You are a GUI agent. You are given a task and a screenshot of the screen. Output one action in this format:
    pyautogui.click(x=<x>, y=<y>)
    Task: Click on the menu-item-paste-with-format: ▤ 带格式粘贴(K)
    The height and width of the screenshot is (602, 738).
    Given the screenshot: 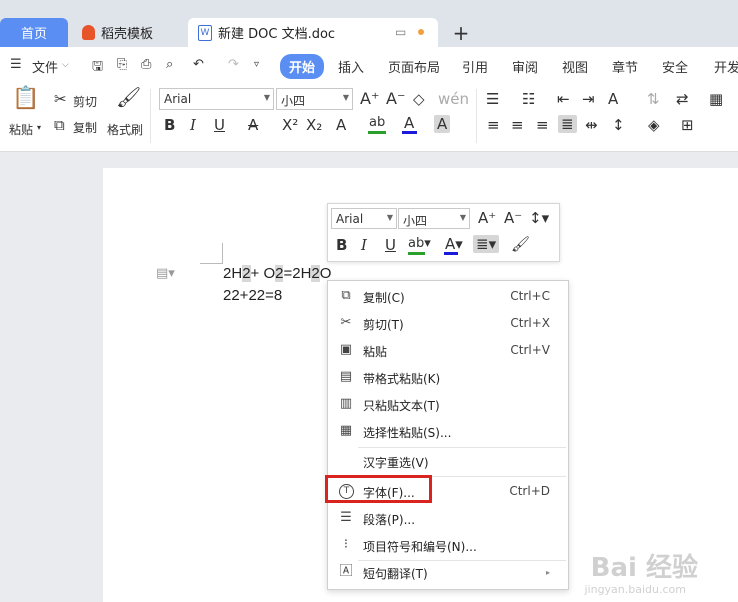 What is the action you would take?
    pyautogui.click(x=448, y=377)
    